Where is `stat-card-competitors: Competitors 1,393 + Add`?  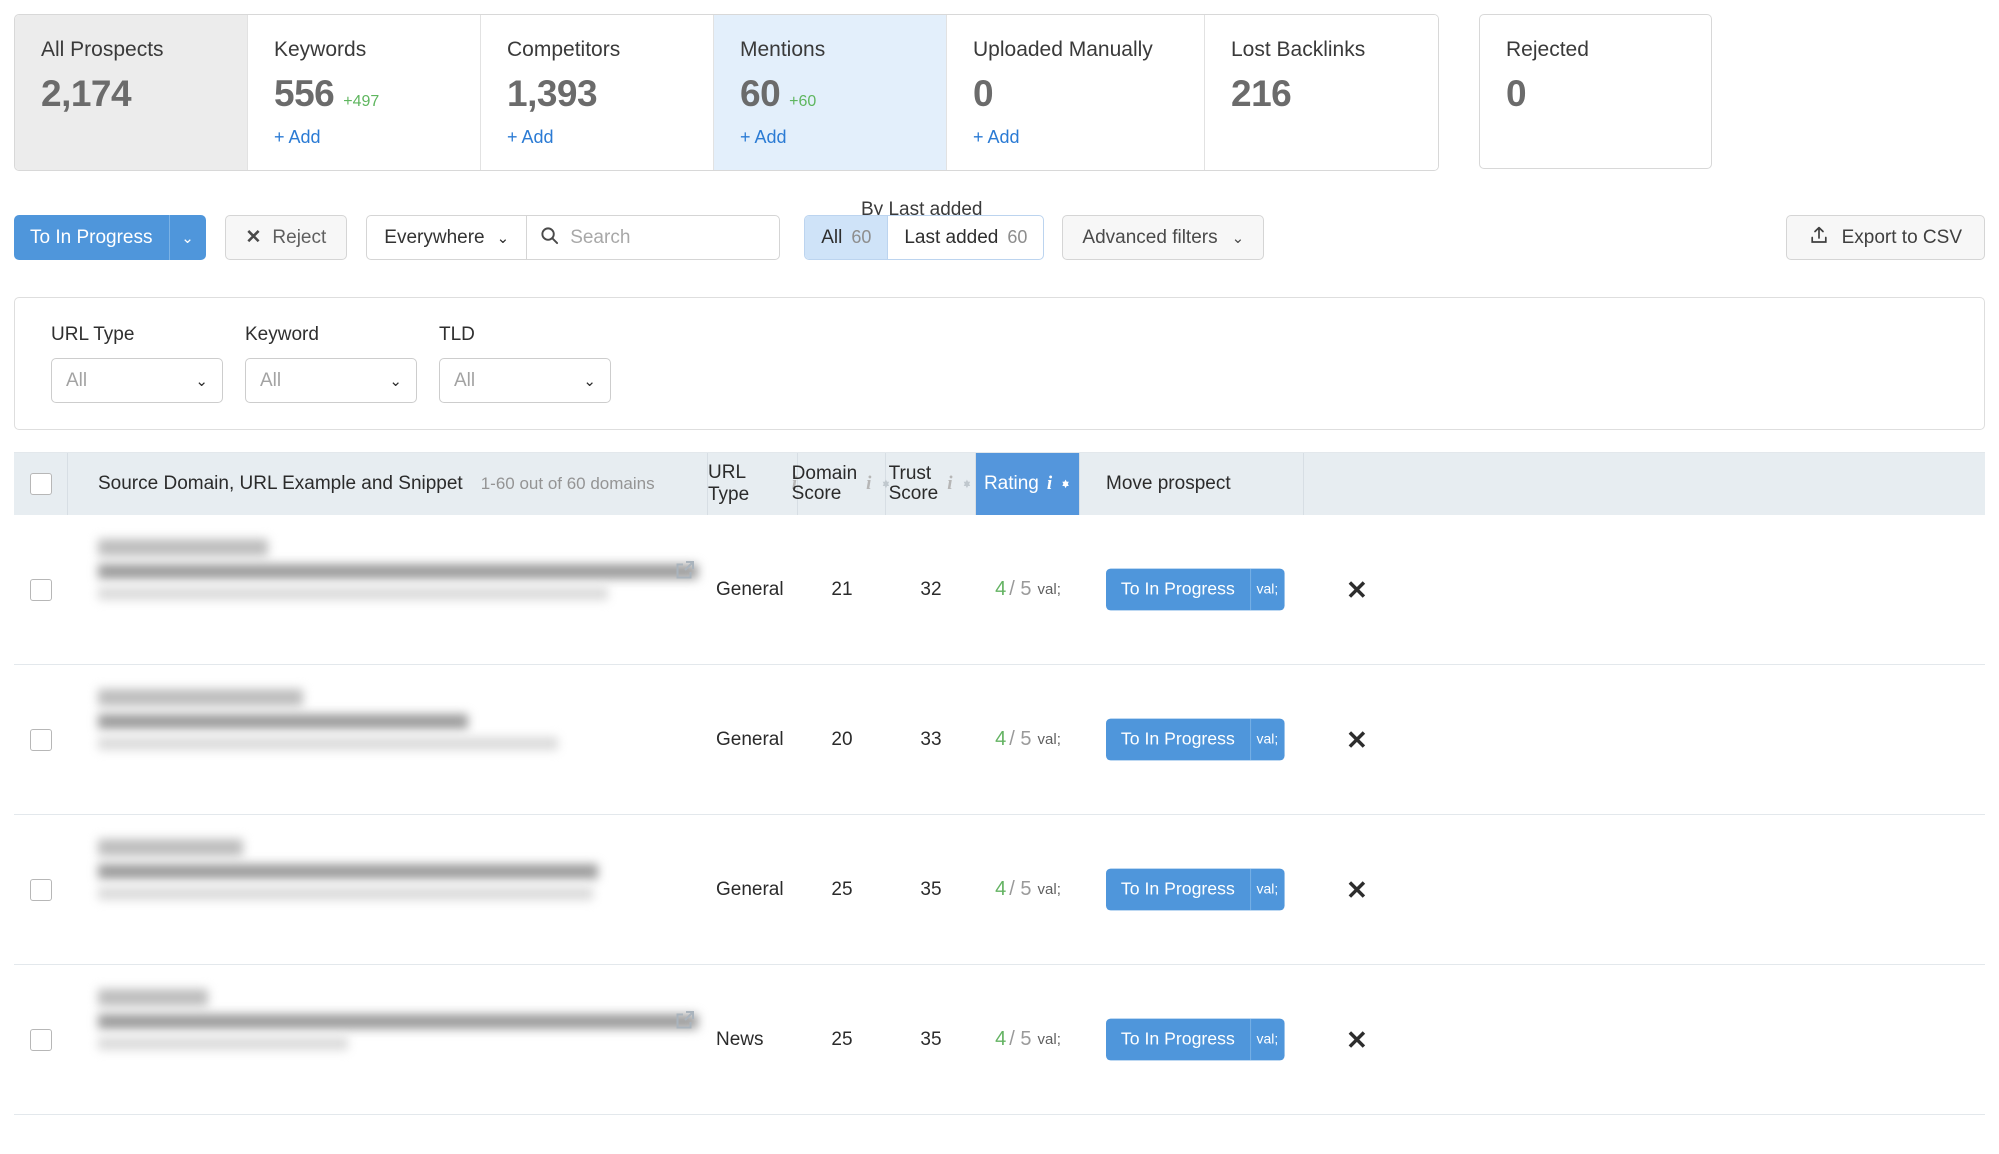 stat-card-competitors: Competitors 1,393 + Add is located at coordinates (597, 92).